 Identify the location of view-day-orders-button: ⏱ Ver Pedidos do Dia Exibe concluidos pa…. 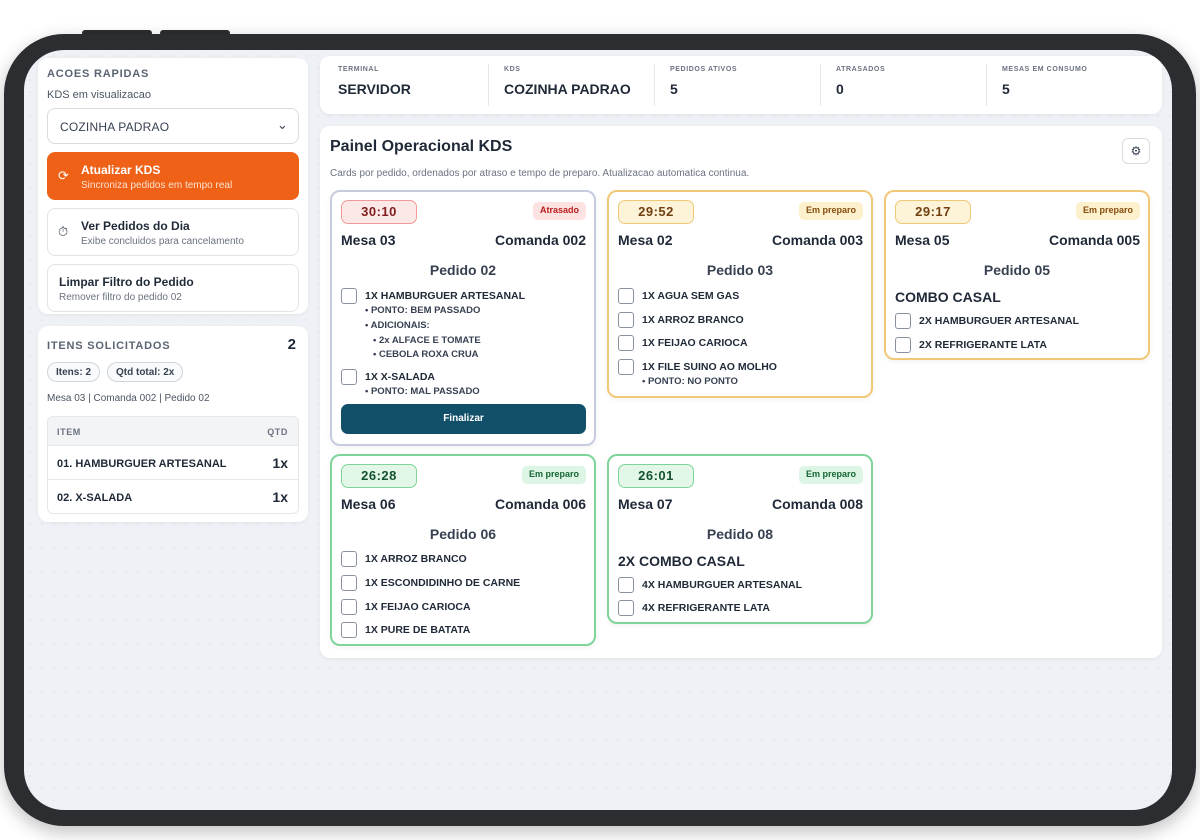
(173, 232).